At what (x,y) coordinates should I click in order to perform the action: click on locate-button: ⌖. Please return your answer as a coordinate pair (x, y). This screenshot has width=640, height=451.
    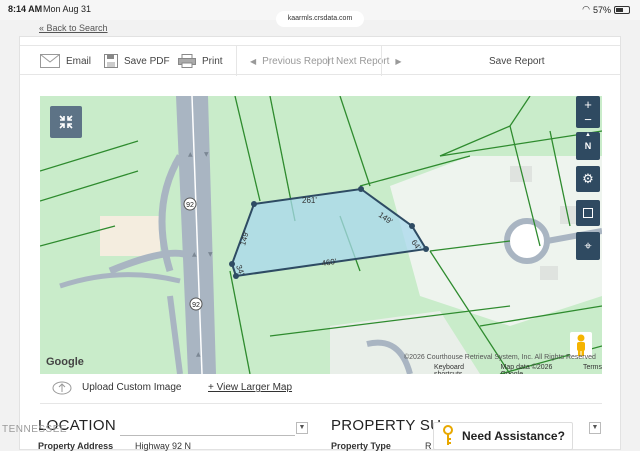
    Looking at the image, I should click on (588, 246).